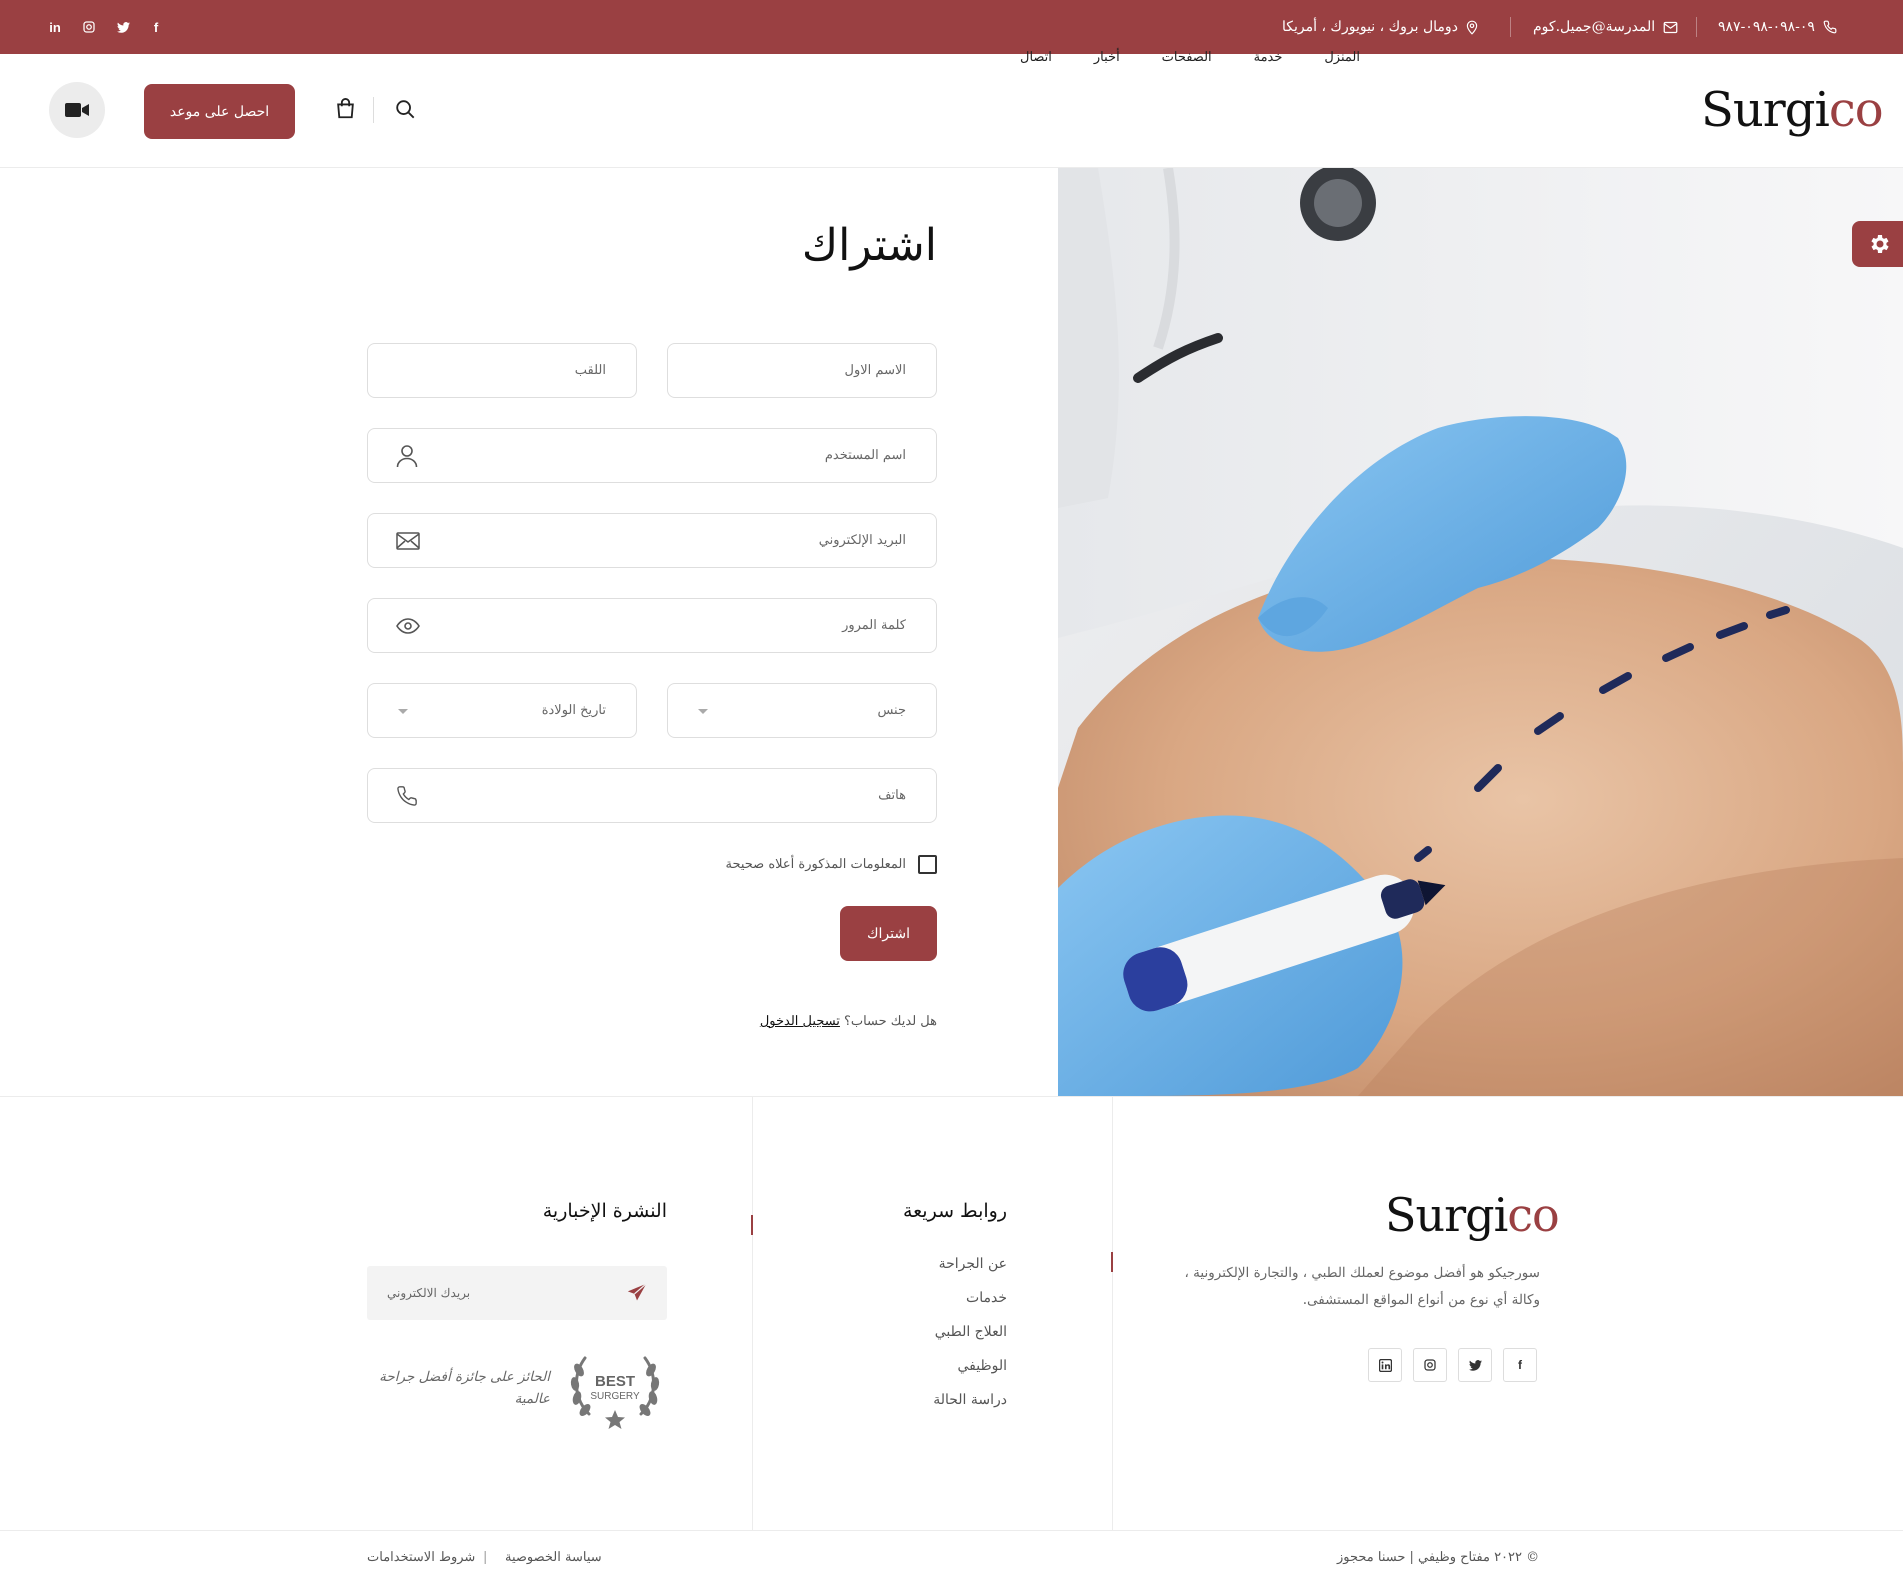  What do you see at coordinates (219, 111) in the screenshot?
I see `appointment-button: احصل على موعد` at bounding box center [219, 111].